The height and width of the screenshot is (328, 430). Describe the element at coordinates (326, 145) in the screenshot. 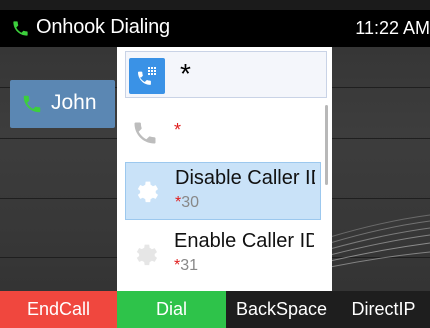

I see `list-scrollbar` at that location.